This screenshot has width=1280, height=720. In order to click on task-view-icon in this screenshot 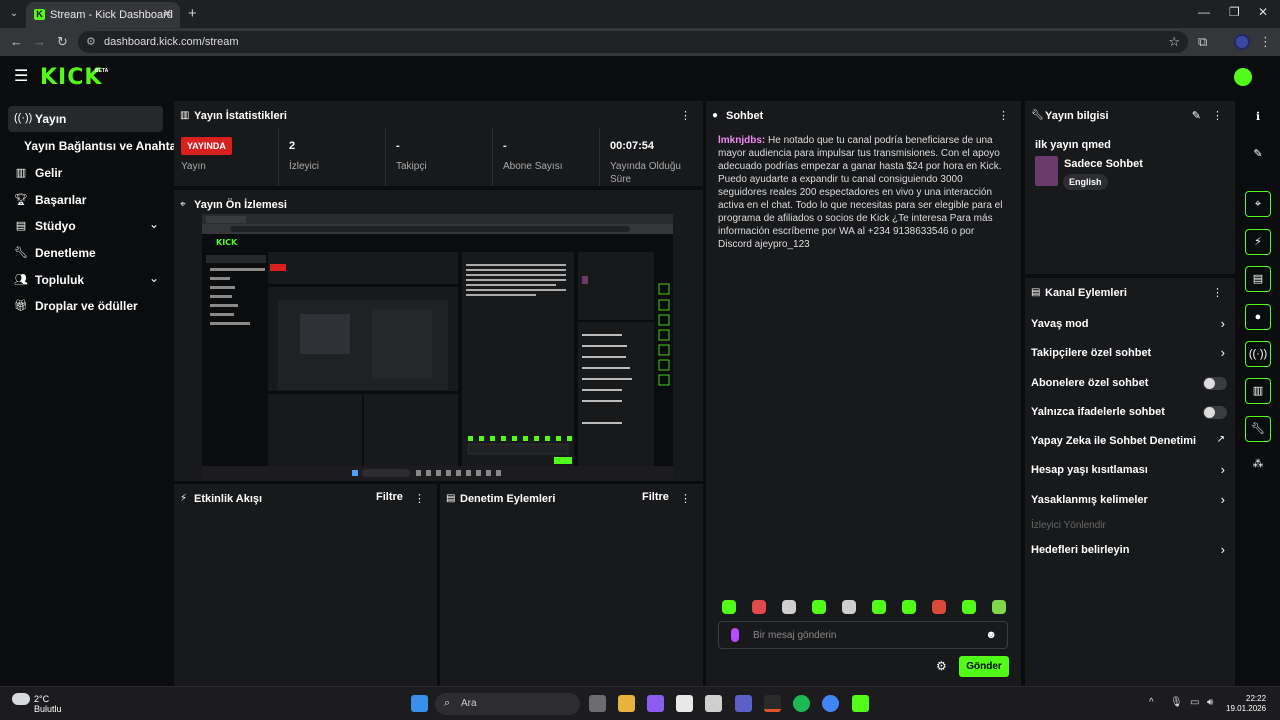, I will do `click(597, 703)`.